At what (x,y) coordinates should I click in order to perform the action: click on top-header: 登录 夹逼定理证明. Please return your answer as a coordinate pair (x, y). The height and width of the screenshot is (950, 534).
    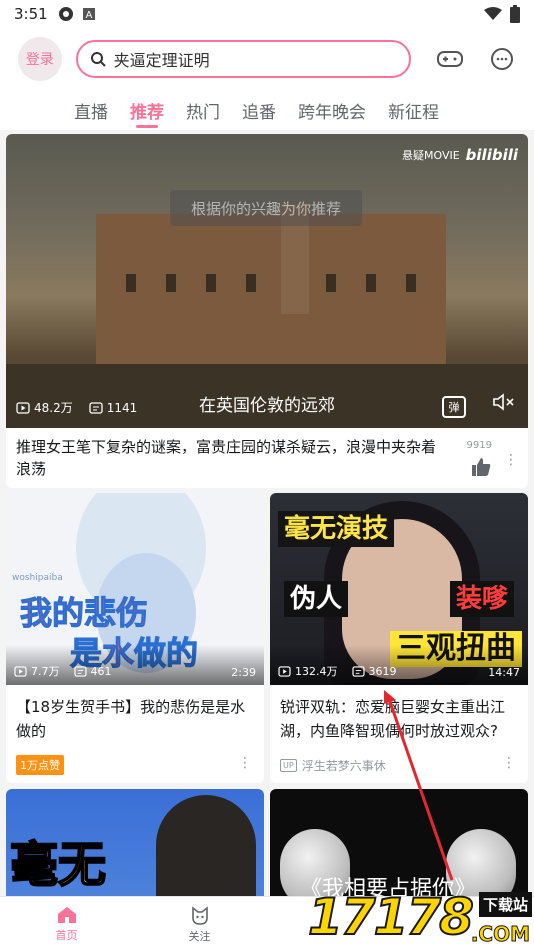
    Looking at the image, I should click on (267, 59).